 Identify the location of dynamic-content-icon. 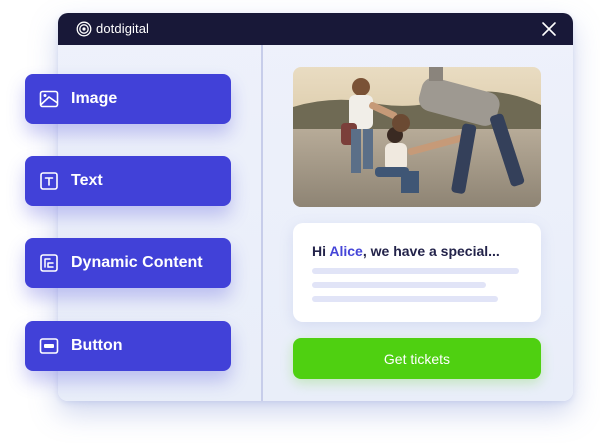
(49, 263).